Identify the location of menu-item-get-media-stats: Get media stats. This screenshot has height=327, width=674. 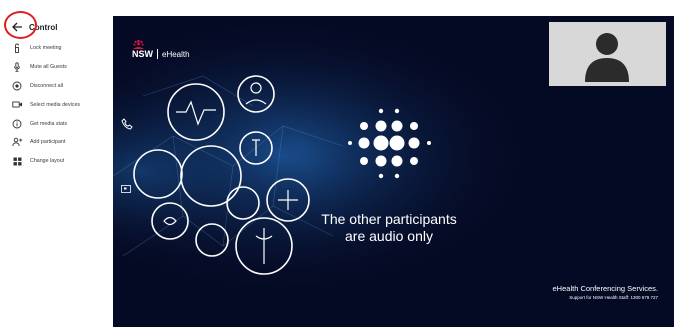
(45, 123).